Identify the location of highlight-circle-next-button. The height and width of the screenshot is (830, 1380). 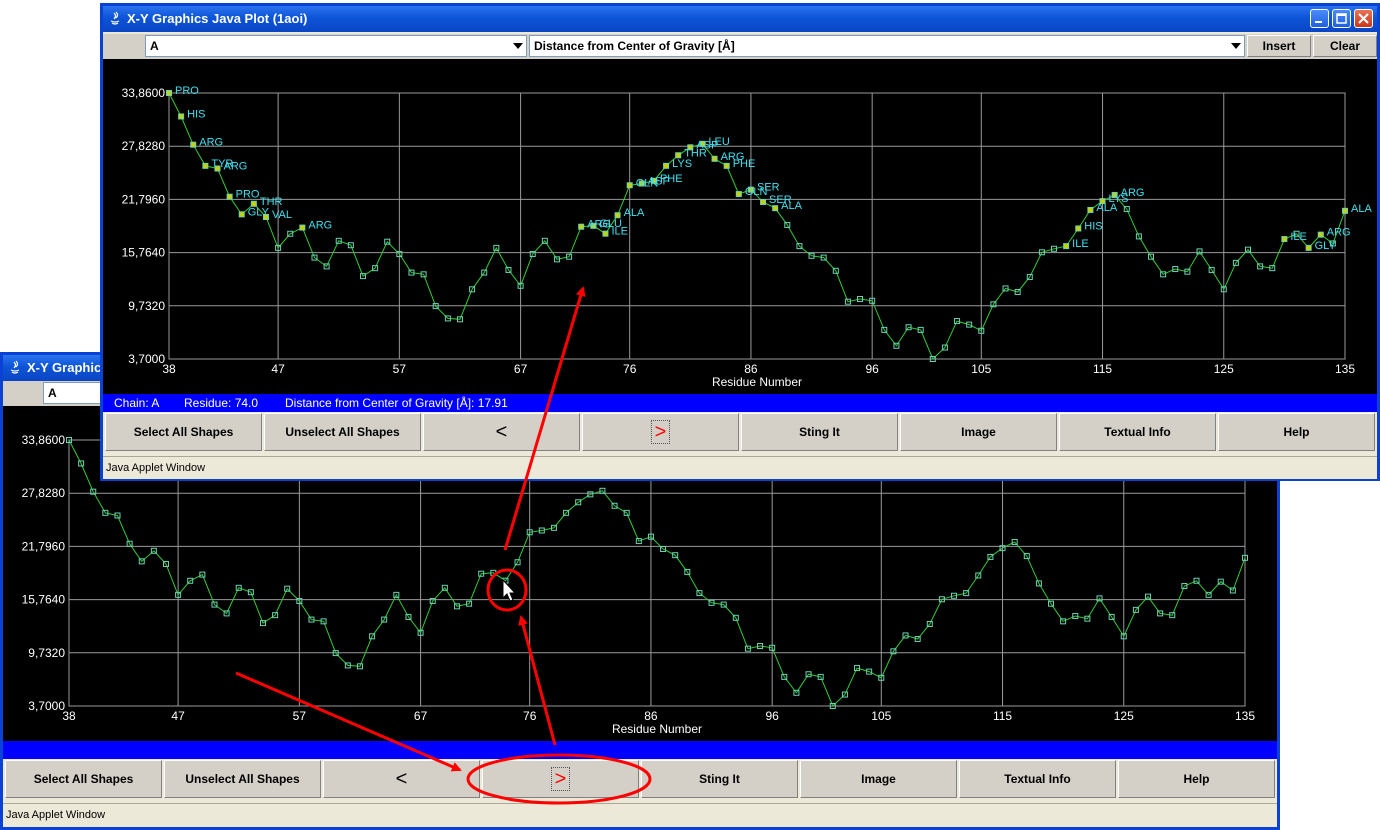
(559, 779).